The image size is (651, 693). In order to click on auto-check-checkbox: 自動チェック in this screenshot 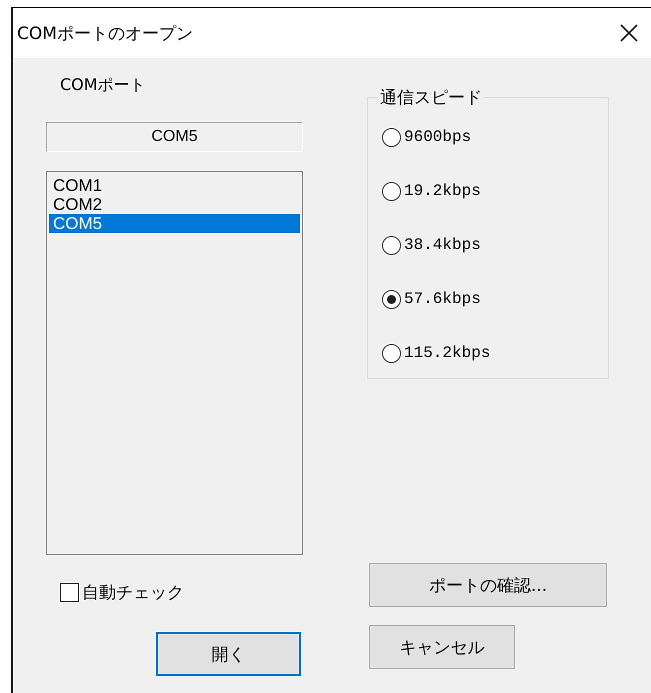, I will do `click(122, 592)`.